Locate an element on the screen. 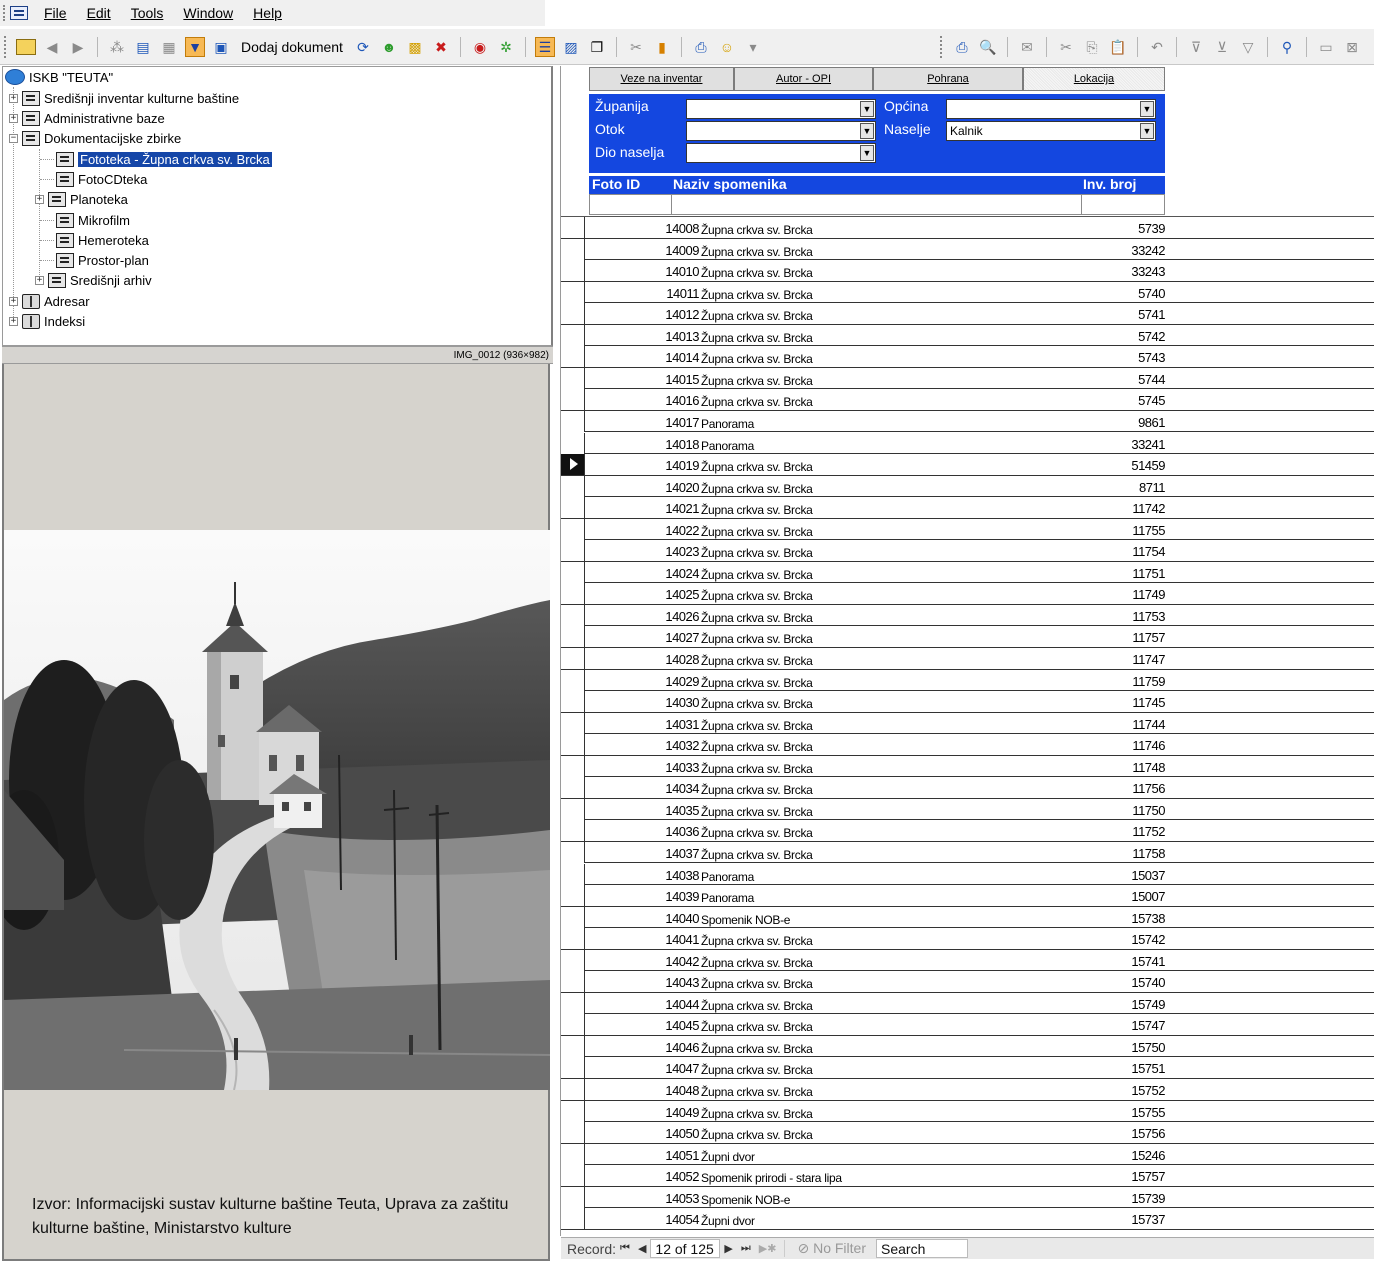  tree-item-sredisnji-inventar: + Središnji inventar kulturne baštine is located at coordinates (124, 97).